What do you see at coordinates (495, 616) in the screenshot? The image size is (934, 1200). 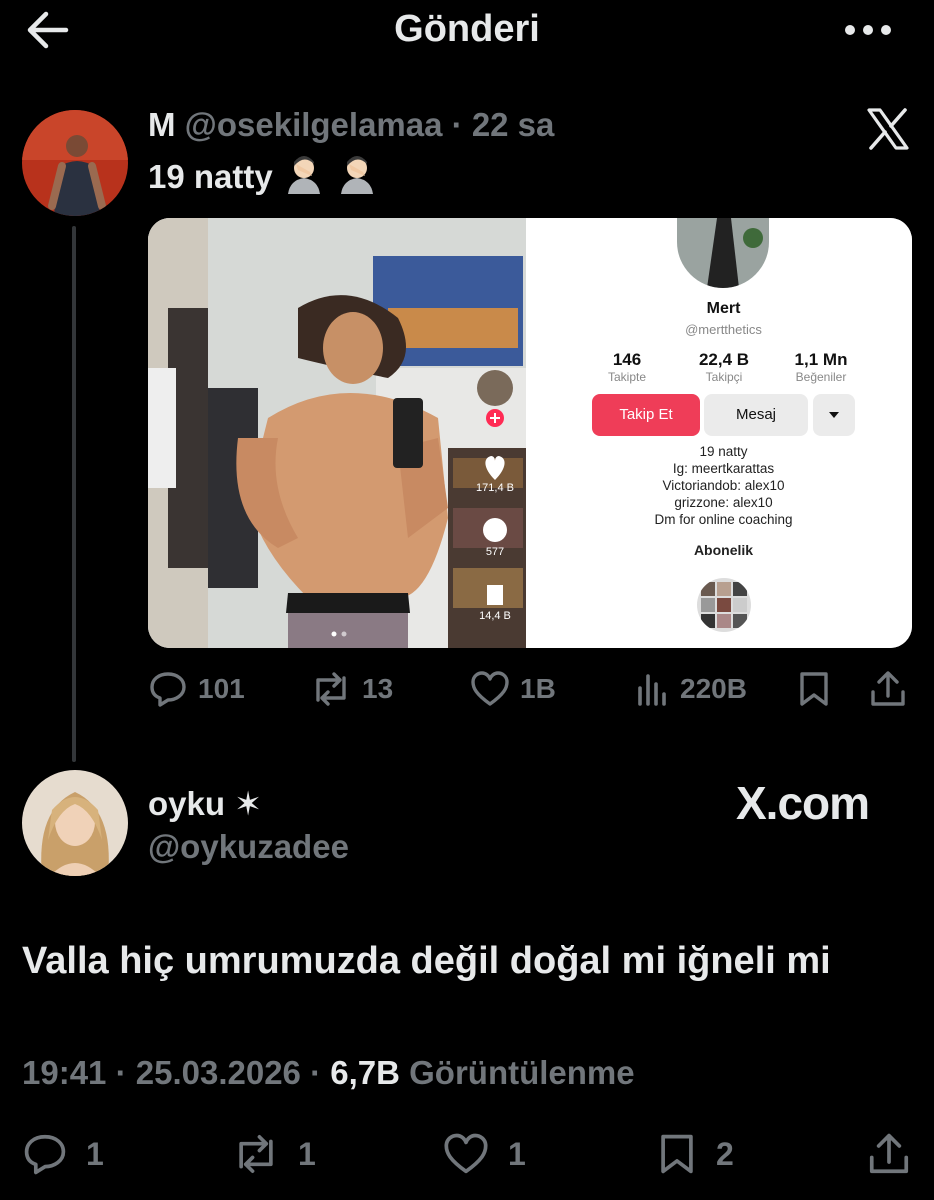 I see `media-saves-count: 14,4 B` at bounding box center [495, 616].